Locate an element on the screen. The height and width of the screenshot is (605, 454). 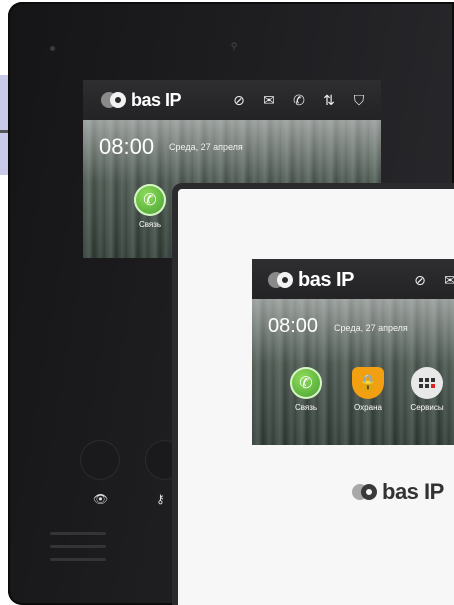
app-guard: 🔒 Охрана is located at coordinates (368, 389).